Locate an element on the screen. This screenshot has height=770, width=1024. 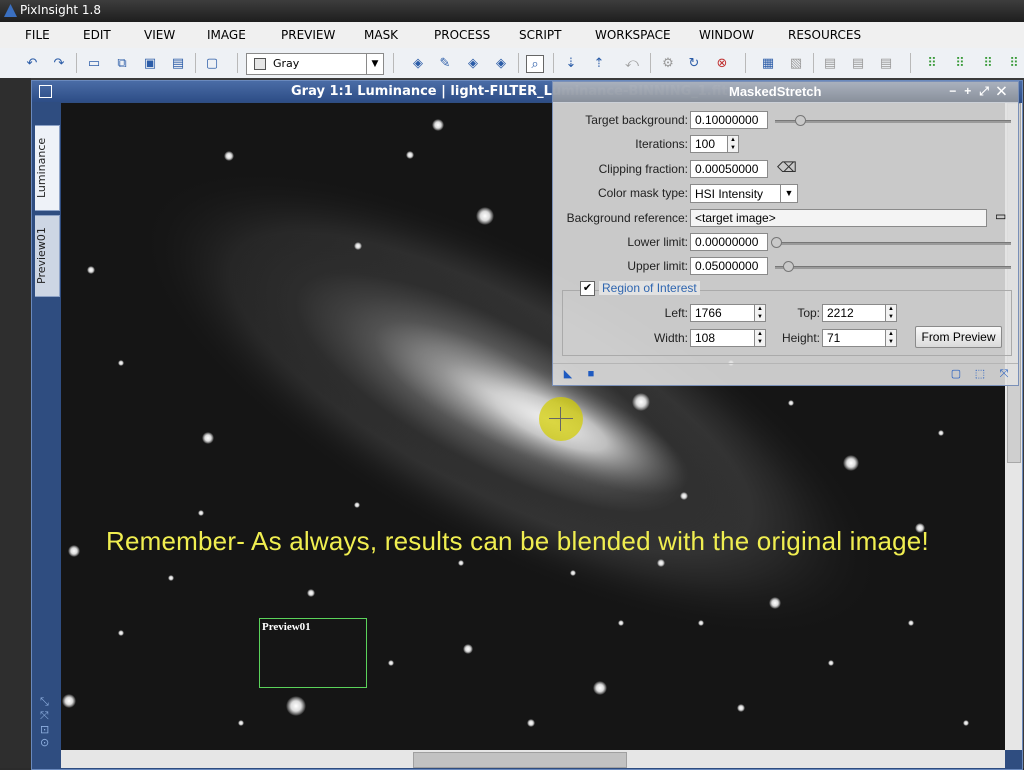
redo-icon: ↷ is located at coordinates (59, 63).